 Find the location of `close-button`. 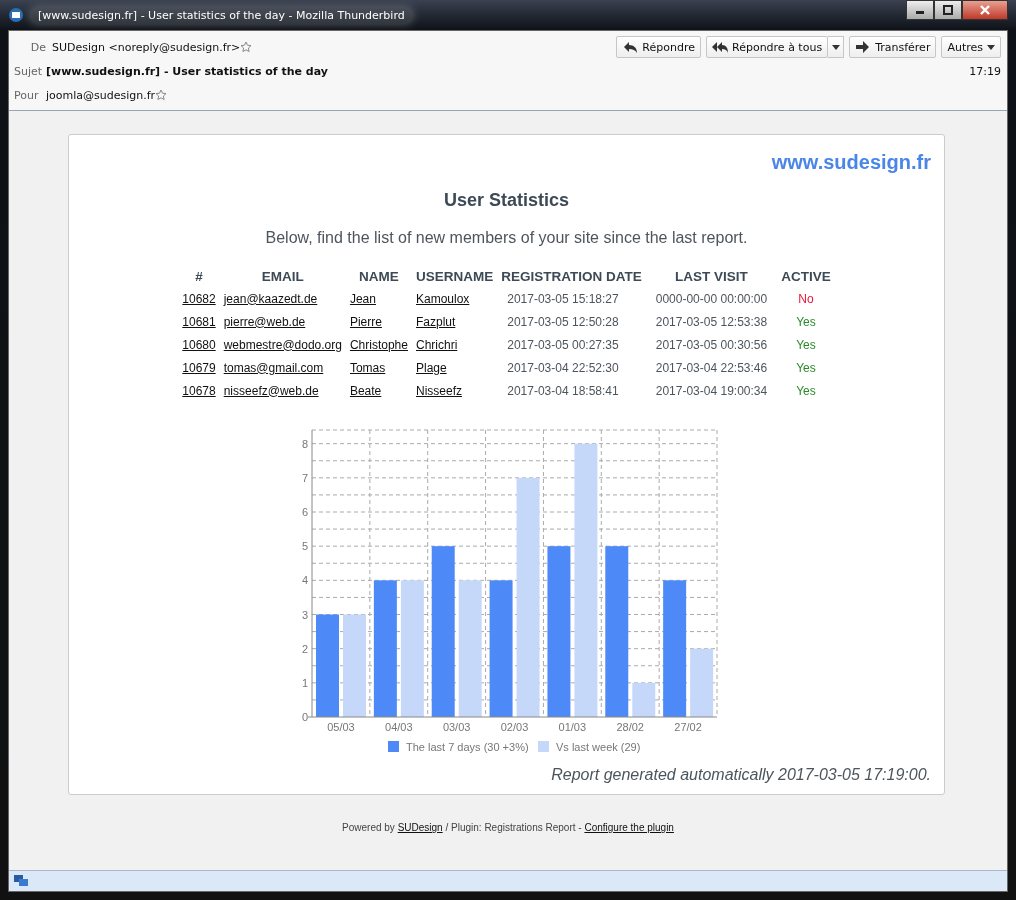

close-button is located at coordinates (985, 10).